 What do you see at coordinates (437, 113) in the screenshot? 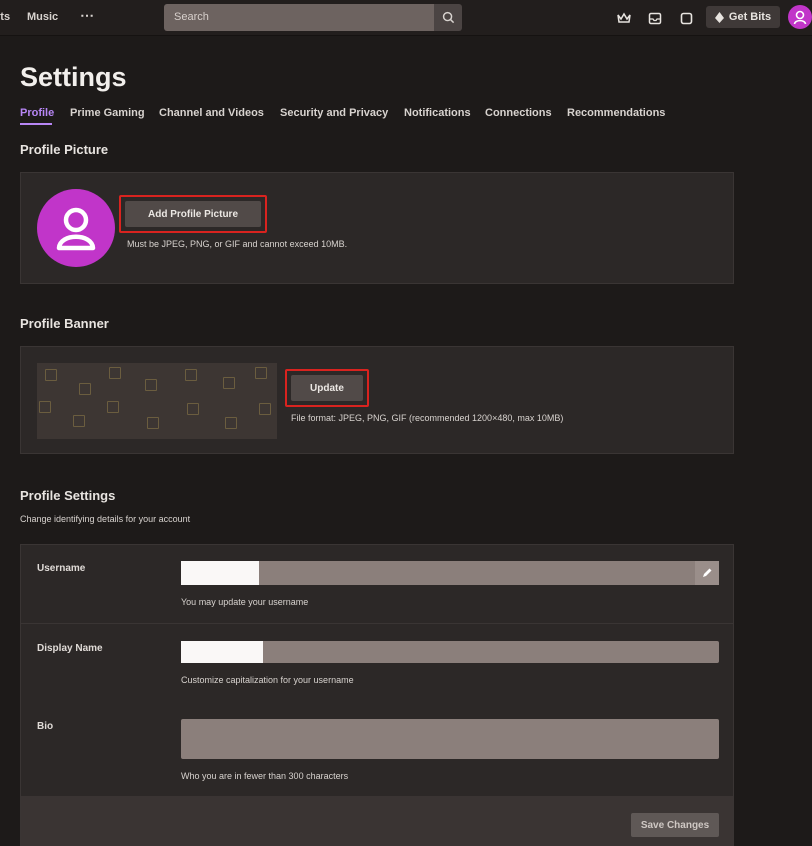
I see `tab-notifications: Notifications` at bounding box center [437, 113].